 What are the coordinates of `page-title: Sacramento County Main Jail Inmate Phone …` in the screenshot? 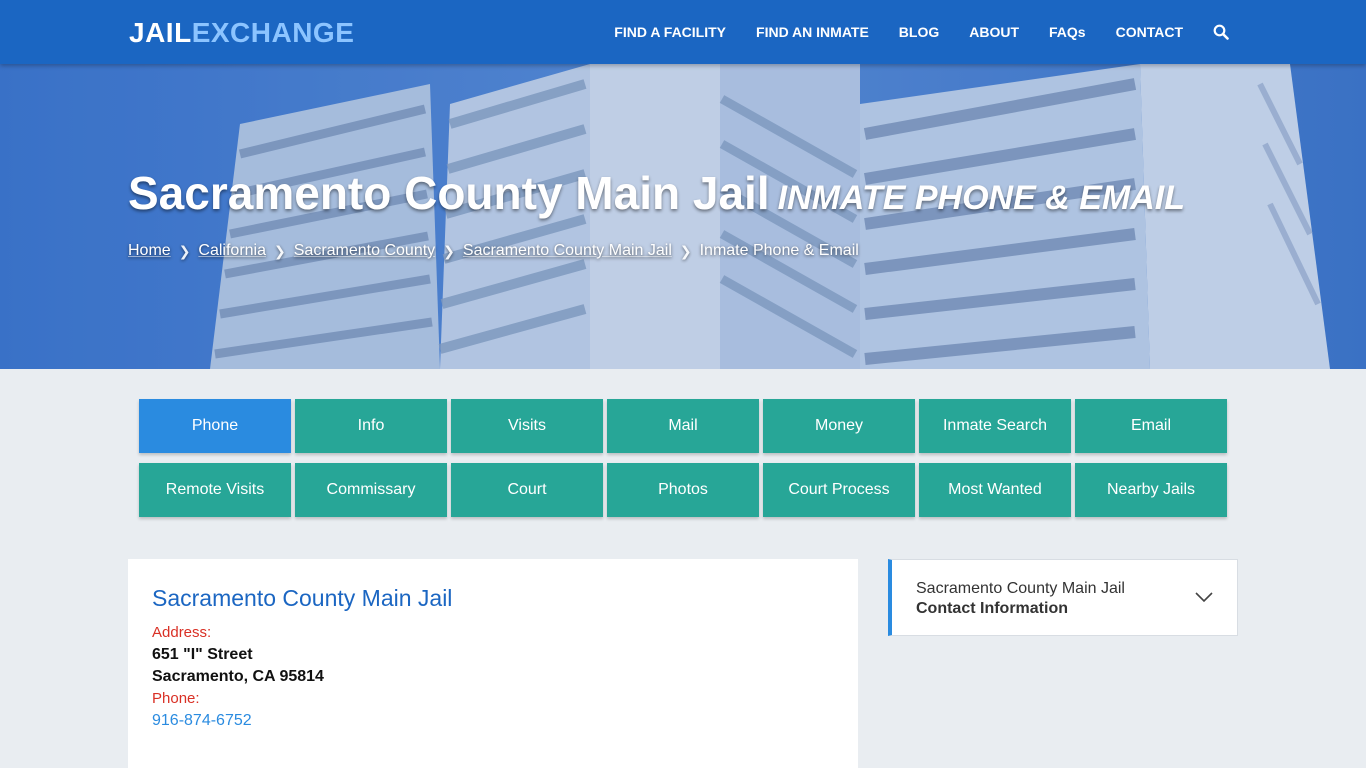 It's located at (656, 195).